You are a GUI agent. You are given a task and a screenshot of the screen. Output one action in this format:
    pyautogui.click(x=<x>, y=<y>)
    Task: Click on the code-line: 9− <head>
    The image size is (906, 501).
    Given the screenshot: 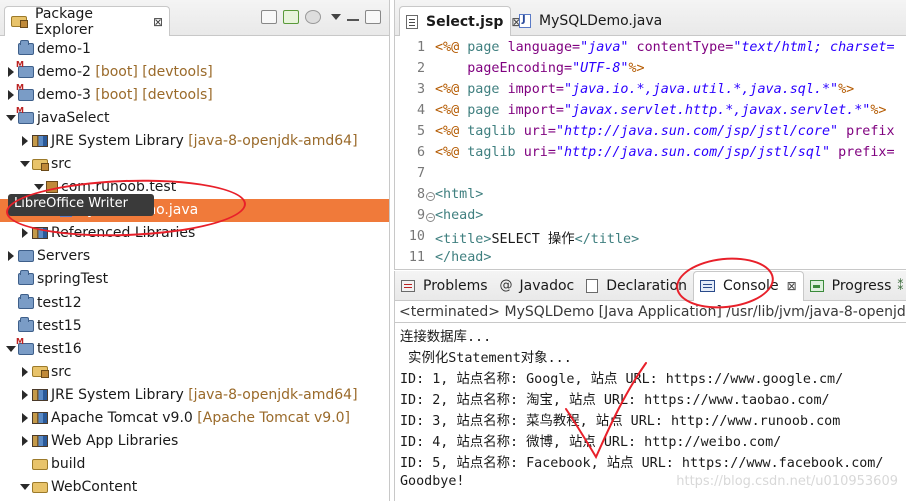 What is the action you would take?
    pyautogui.click(x=650, y=215)
    